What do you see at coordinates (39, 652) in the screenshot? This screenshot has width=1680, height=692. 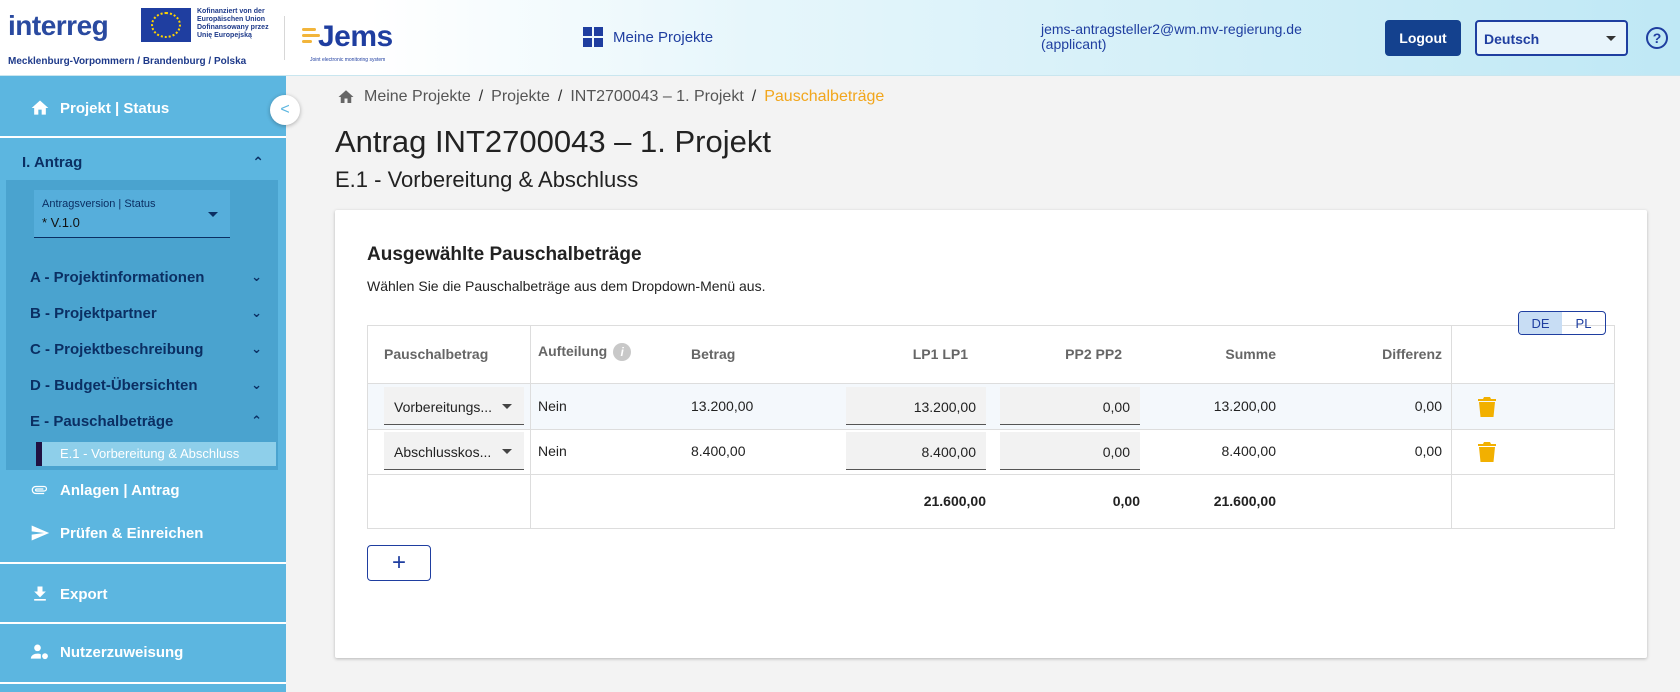 I see `user-gear-icon` at bounding box center [39, 652].